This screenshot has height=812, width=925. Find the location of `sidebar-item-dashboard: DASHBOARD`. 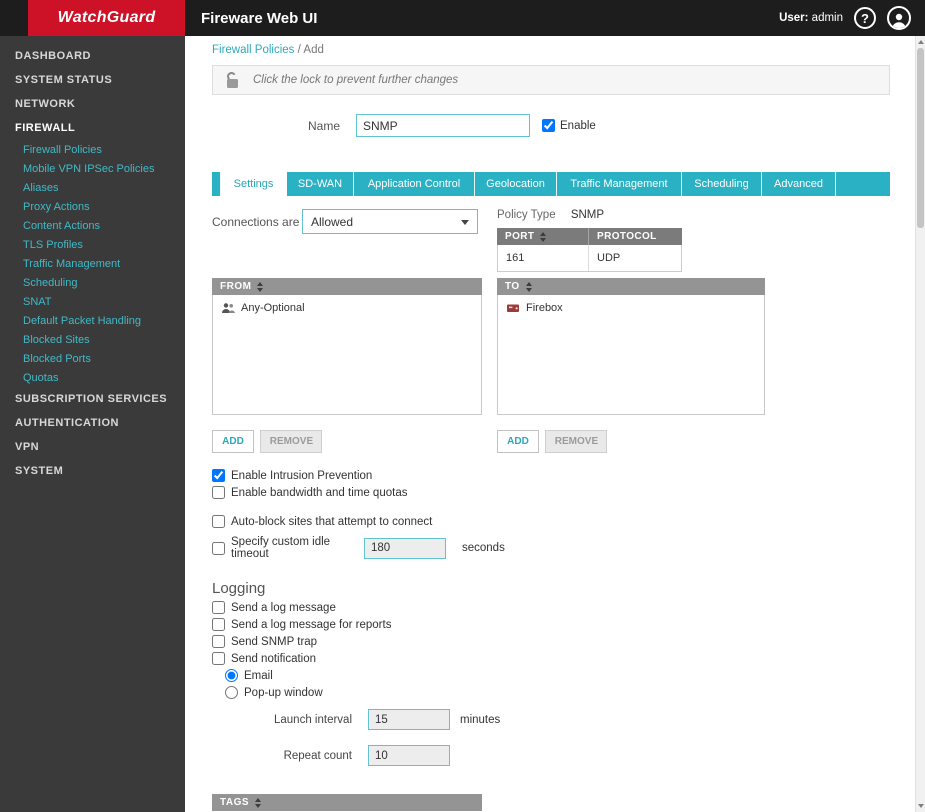

sidebar-item-dashboard: DASHBOARD is located at coordinates (92, 56).